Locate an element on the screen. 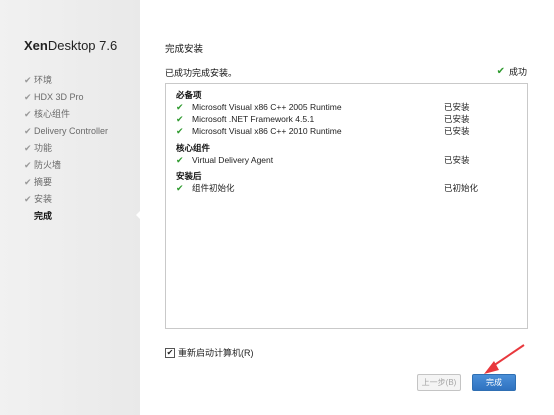 This screenshot has height=415, width=554. finish-button: 完成 is located at coordinates (494, 382).